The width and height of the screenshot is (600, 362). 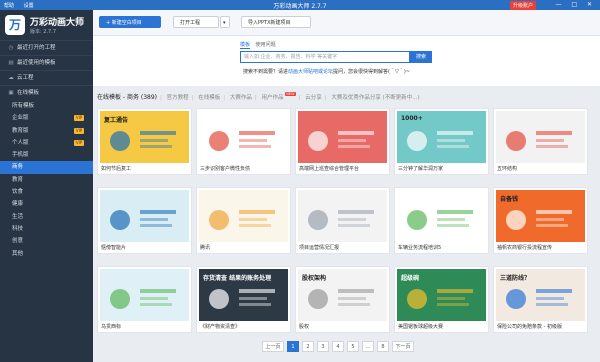 What do you see at coordinates (46, 143) in the screenshot?
I see `sidebar-category-item: 个人版 VIP` at bounding box center [46, 143].